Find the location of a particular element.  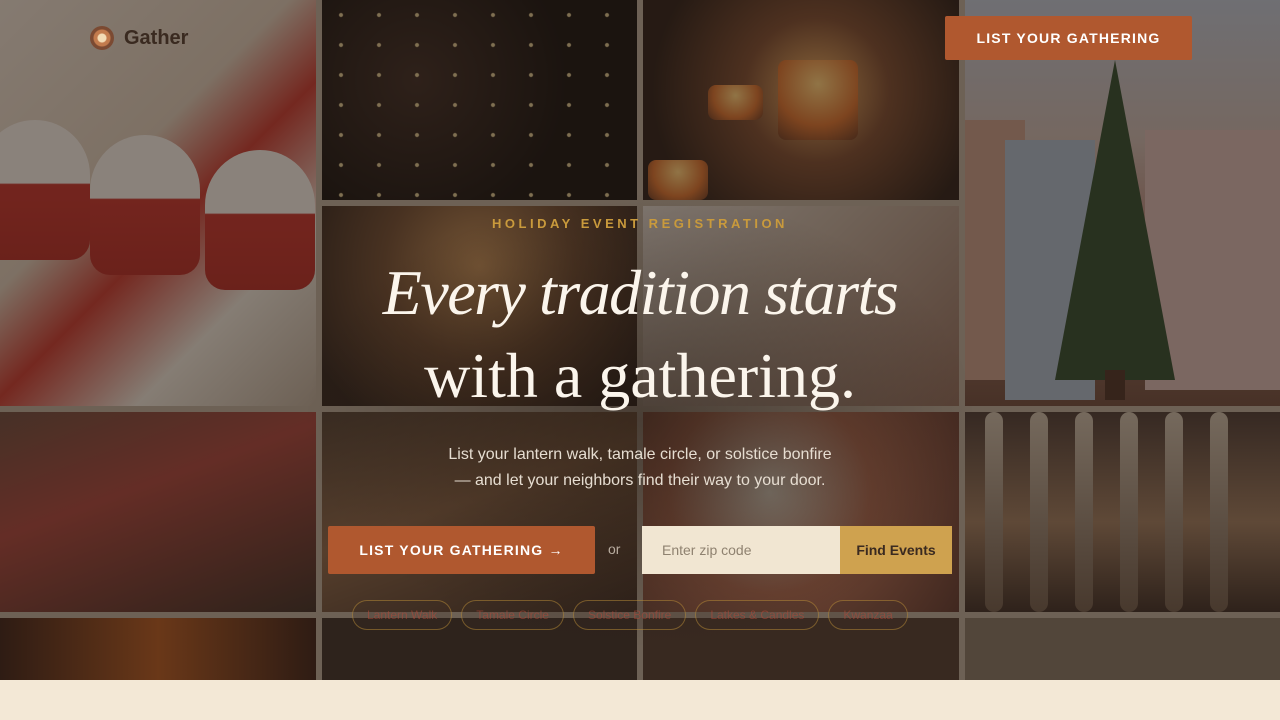

headline-line-2: with a gathering. is located at coordinates (640, 375).